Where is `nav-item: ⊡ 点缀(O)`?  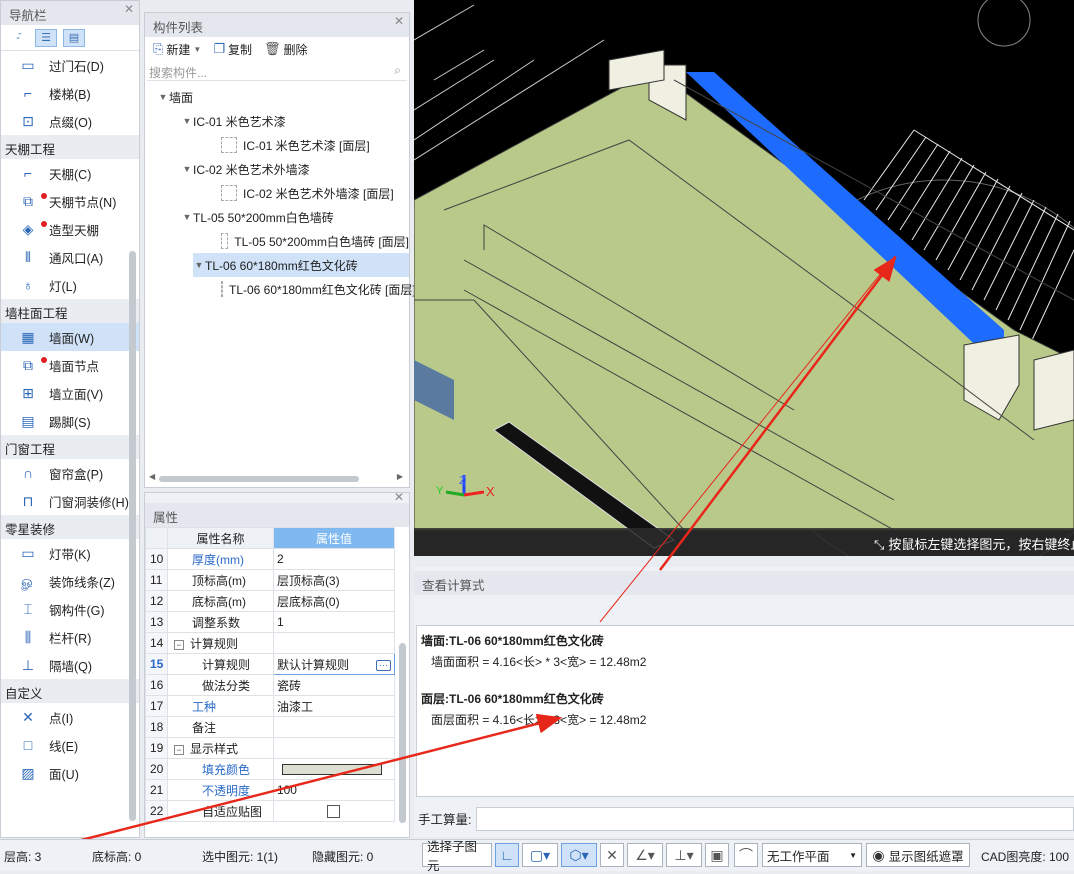
nav-item: ⊡ 点缀(O) is located at coordinates (70, 121).